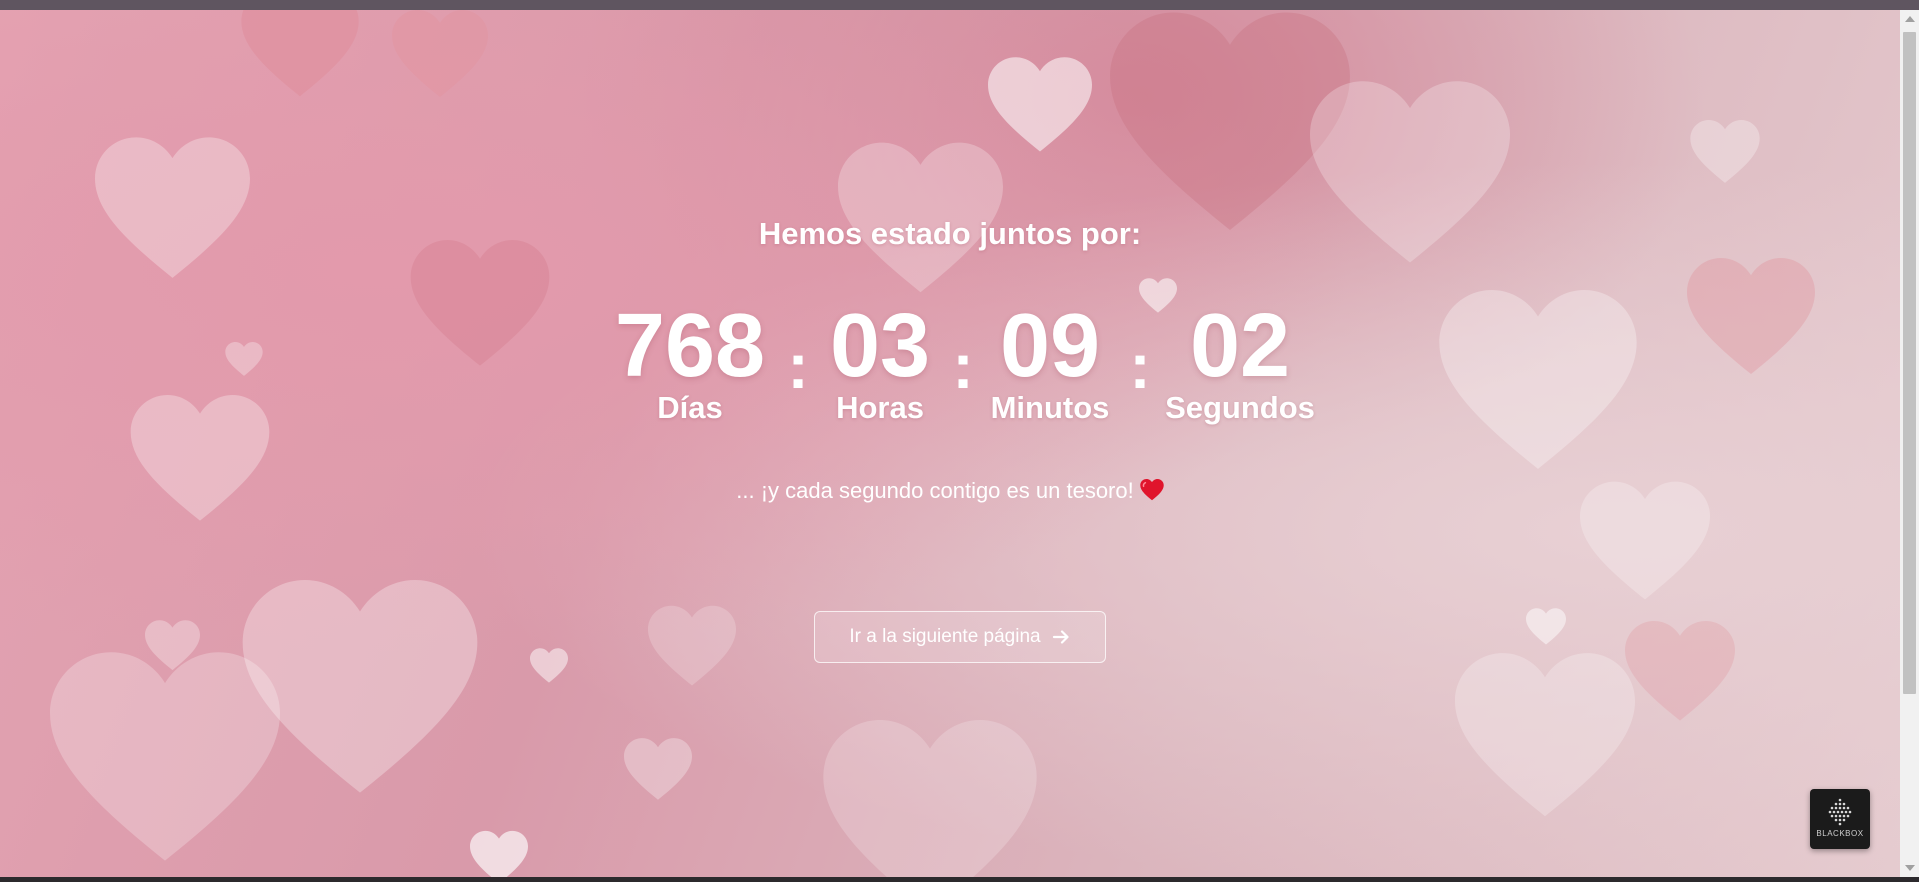 The width and height of the screenshot is (1919, 882). I want to click on days-unit: 768 Días, so click(690, 361).